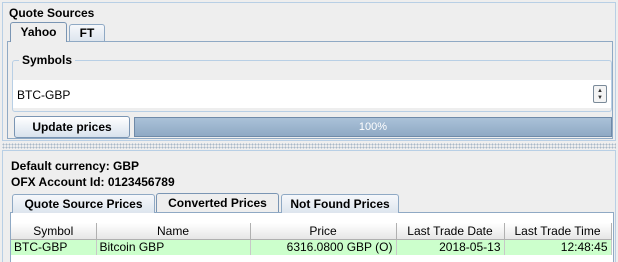  What do you see at coordinates (450, 247) in the screenshot?
I see `cell-last-trade-date: 2018-05-13` at bounding box center [450, 247].